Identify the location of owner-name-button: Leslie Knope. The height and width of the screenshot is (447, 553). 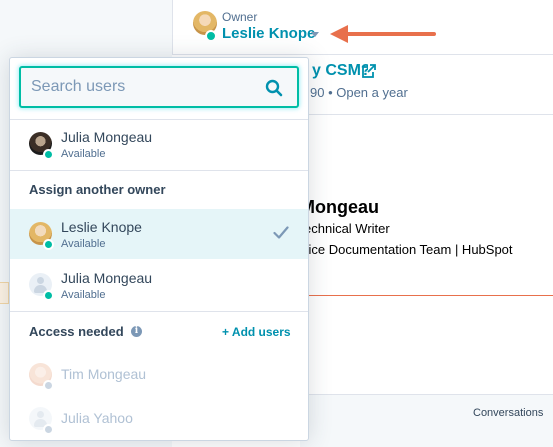
(268, 33).